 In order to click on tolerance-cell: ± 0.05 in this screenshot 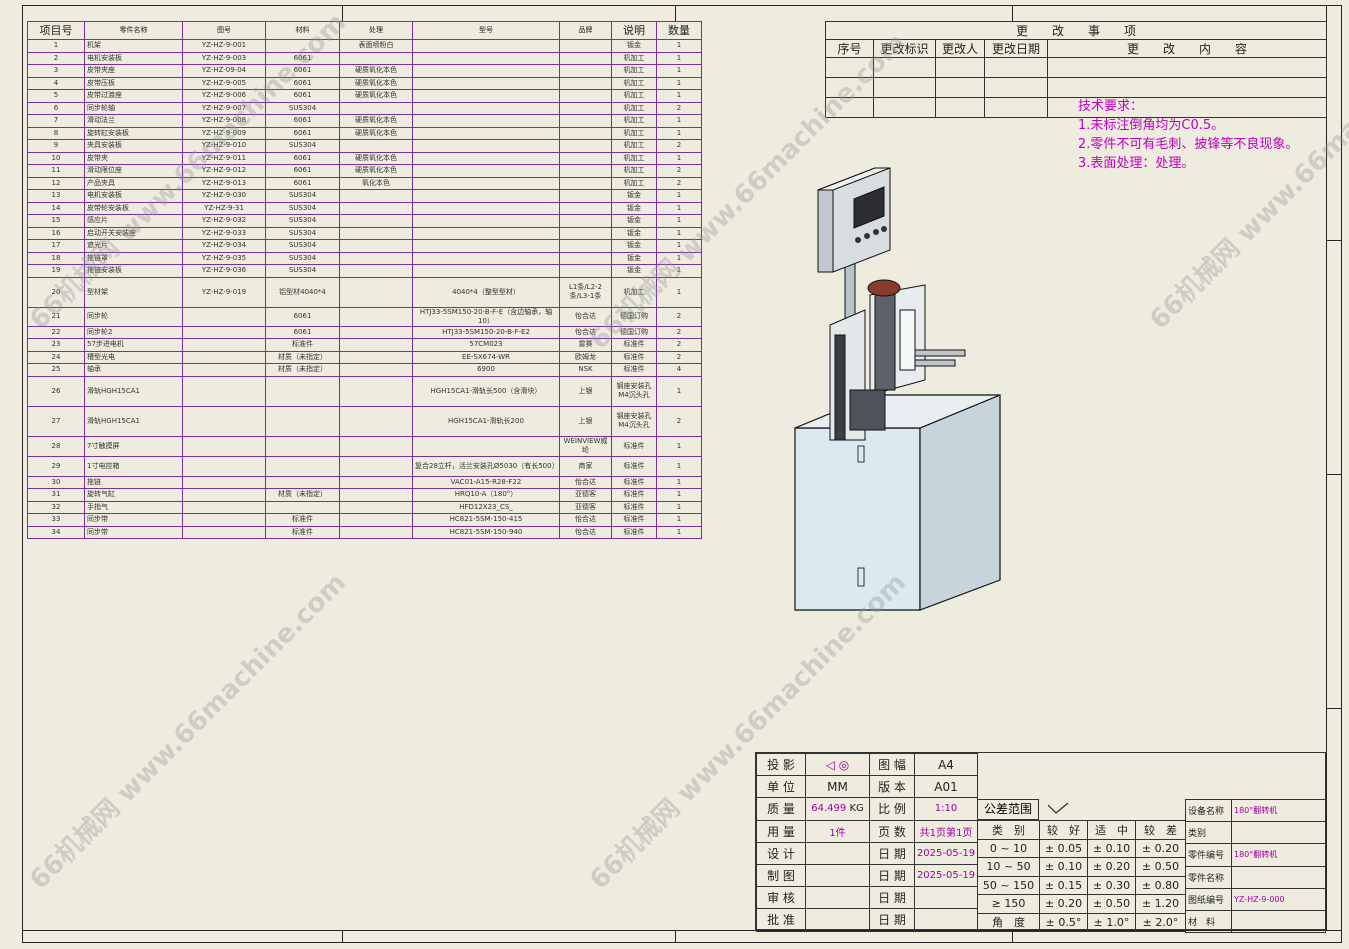, I will do `click(1063, 848)`.